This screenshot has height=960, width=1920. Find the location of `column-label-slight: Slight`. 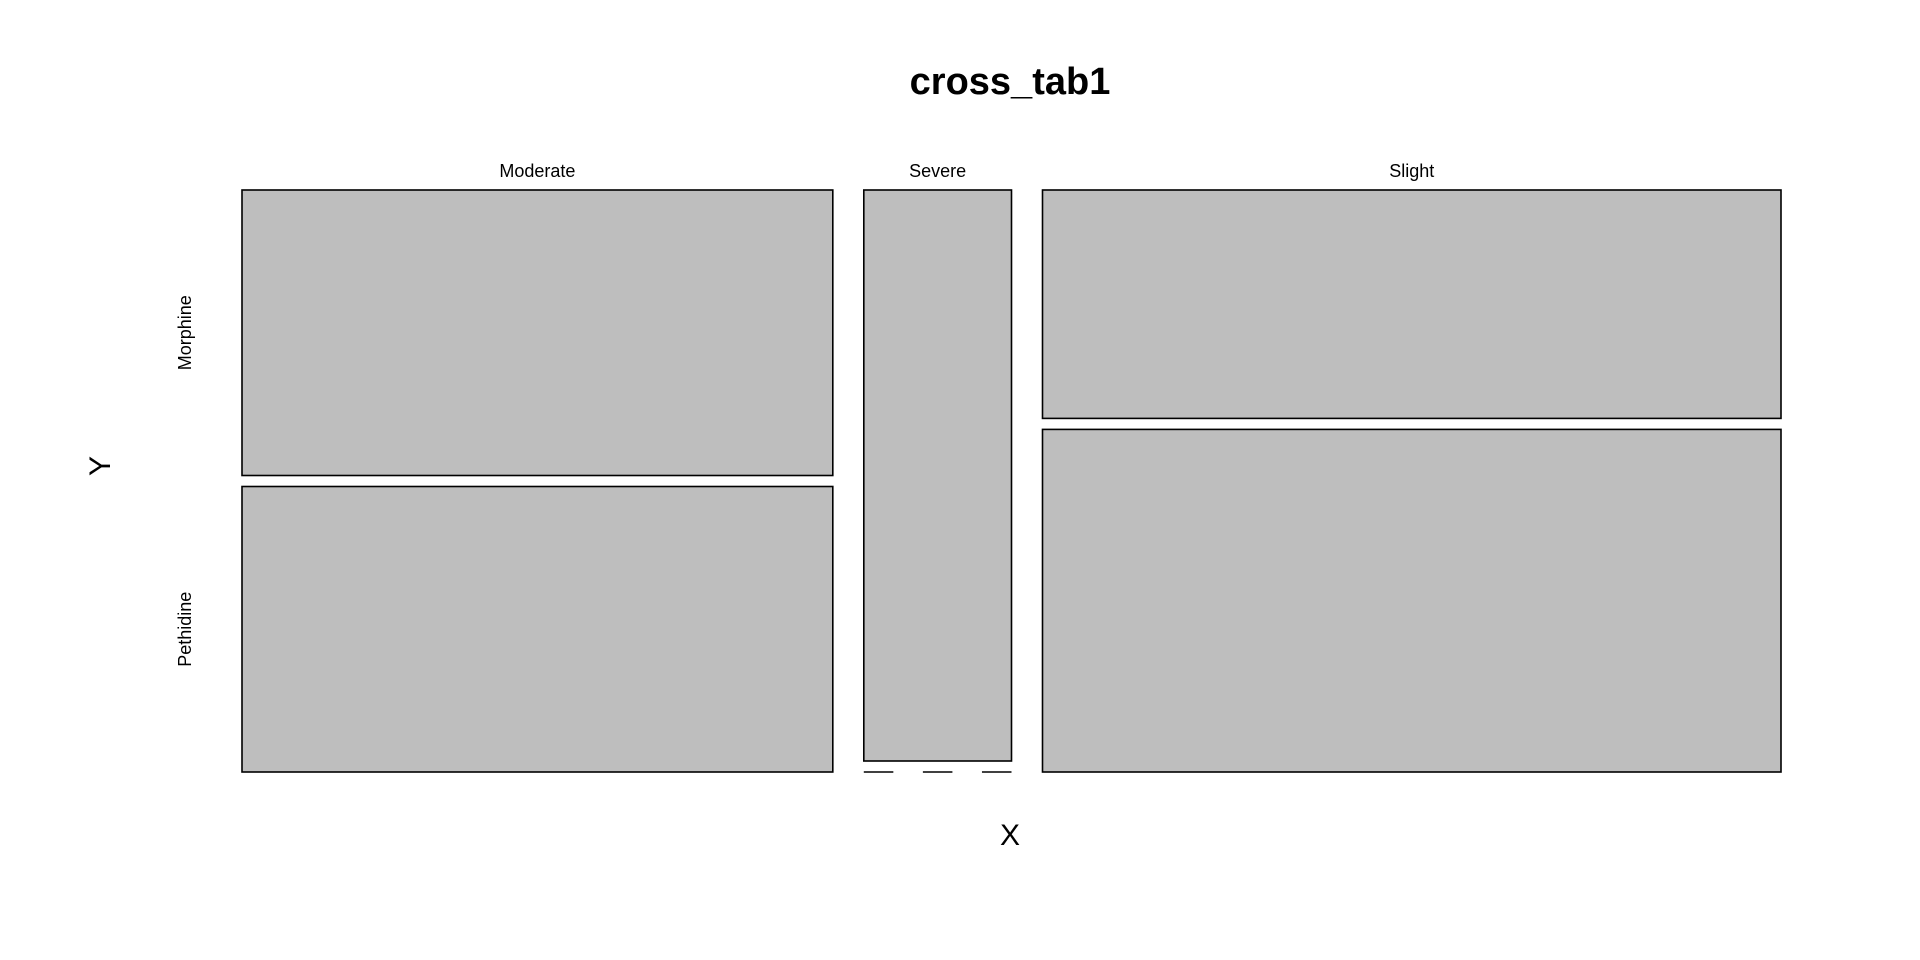

column-label-slight: Slight is located at coordinates (1411, 171).